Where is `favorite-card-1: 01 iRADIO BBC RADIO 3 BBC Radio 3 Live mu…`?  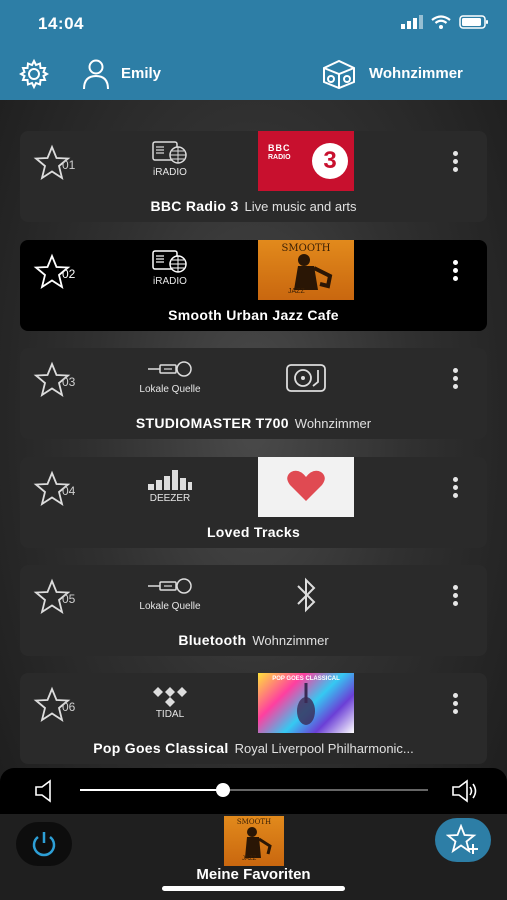 favorite-card-1: 01 iRADIO BBC RADIO 3 BBC Radio 3 Live mu… is located at coordinates (253, 176).